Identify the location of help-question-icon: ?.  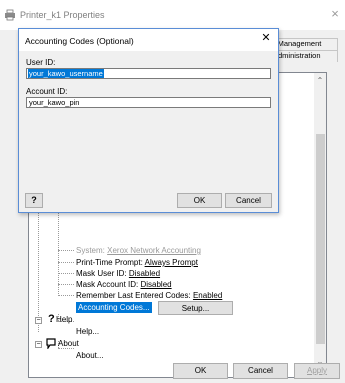
(51, 319).